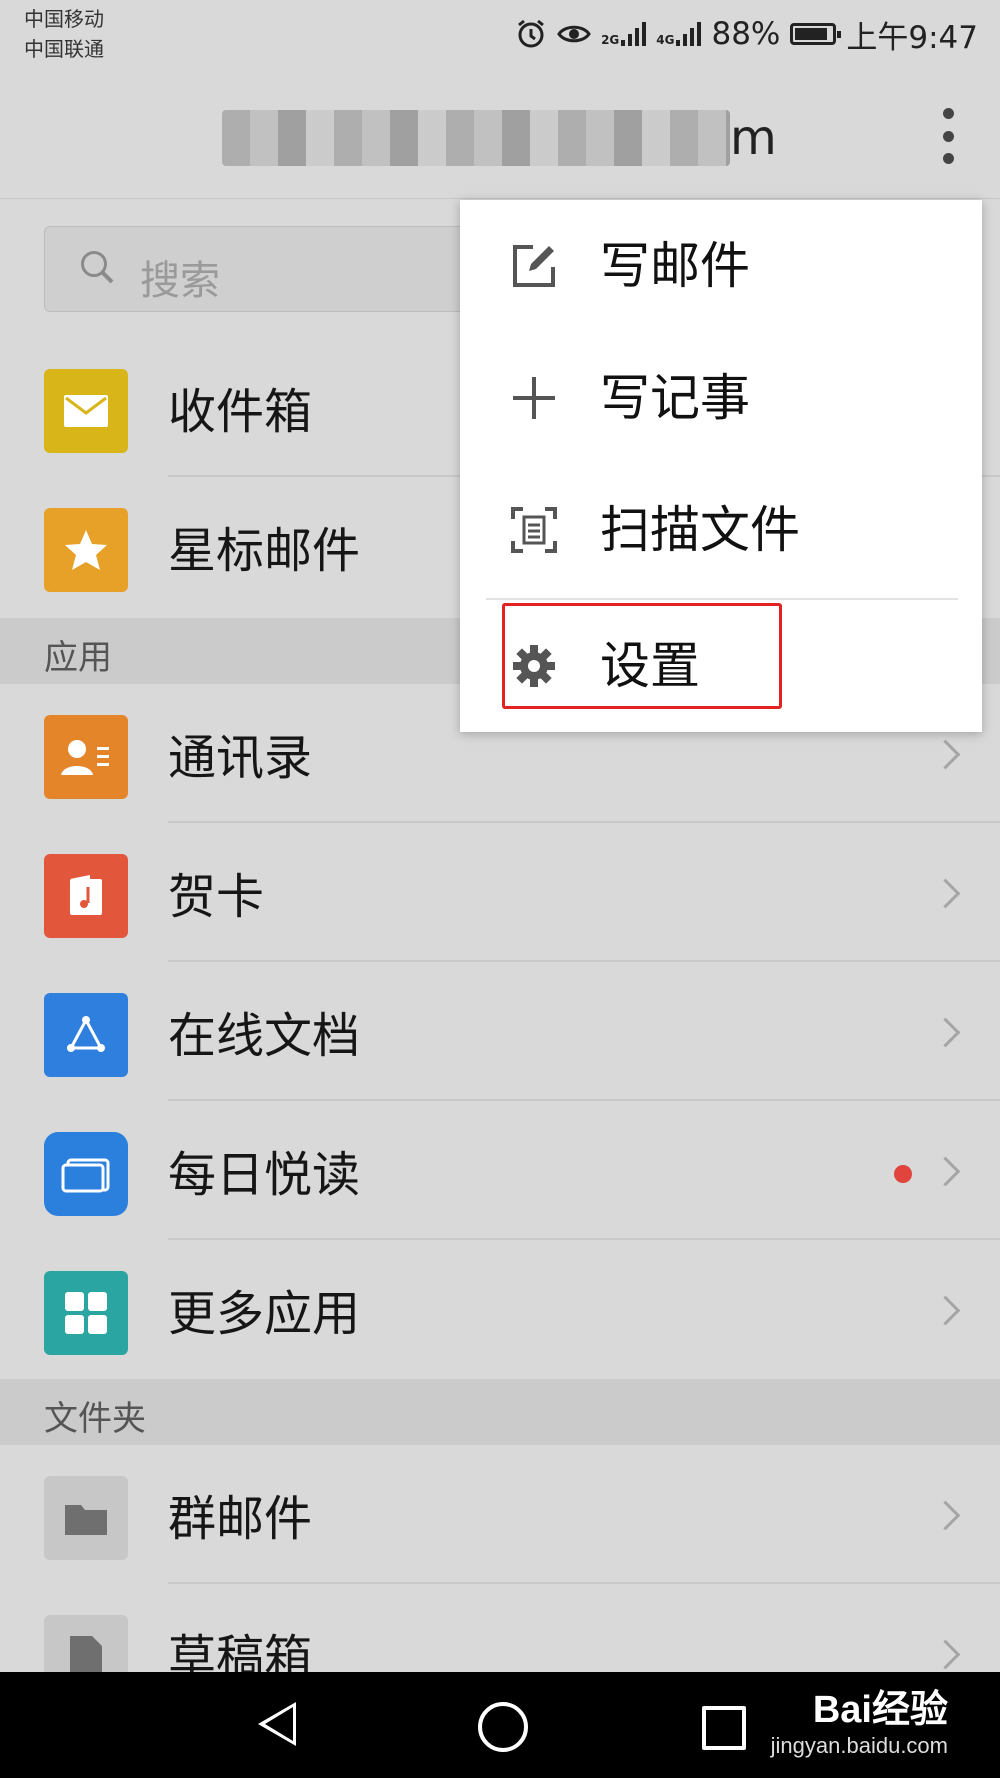  Describe the element at coordinates (86, 550) in the screenshot. I see `star-icon` at that location.